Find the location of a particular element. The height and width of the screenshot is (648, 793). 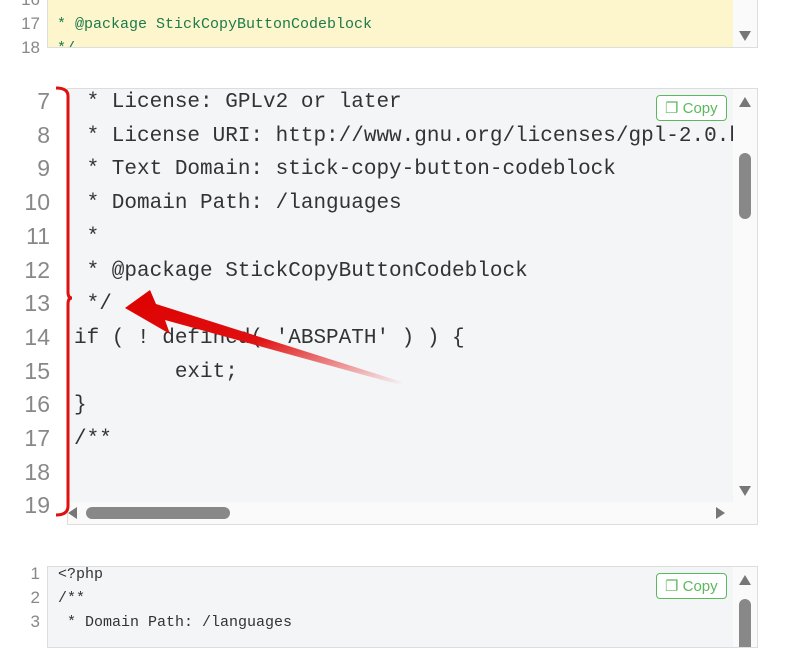

line-numbers: 7 8 9 10 11 12 13 14 15 16 17 18 19 is located at coordinates (25, 304).